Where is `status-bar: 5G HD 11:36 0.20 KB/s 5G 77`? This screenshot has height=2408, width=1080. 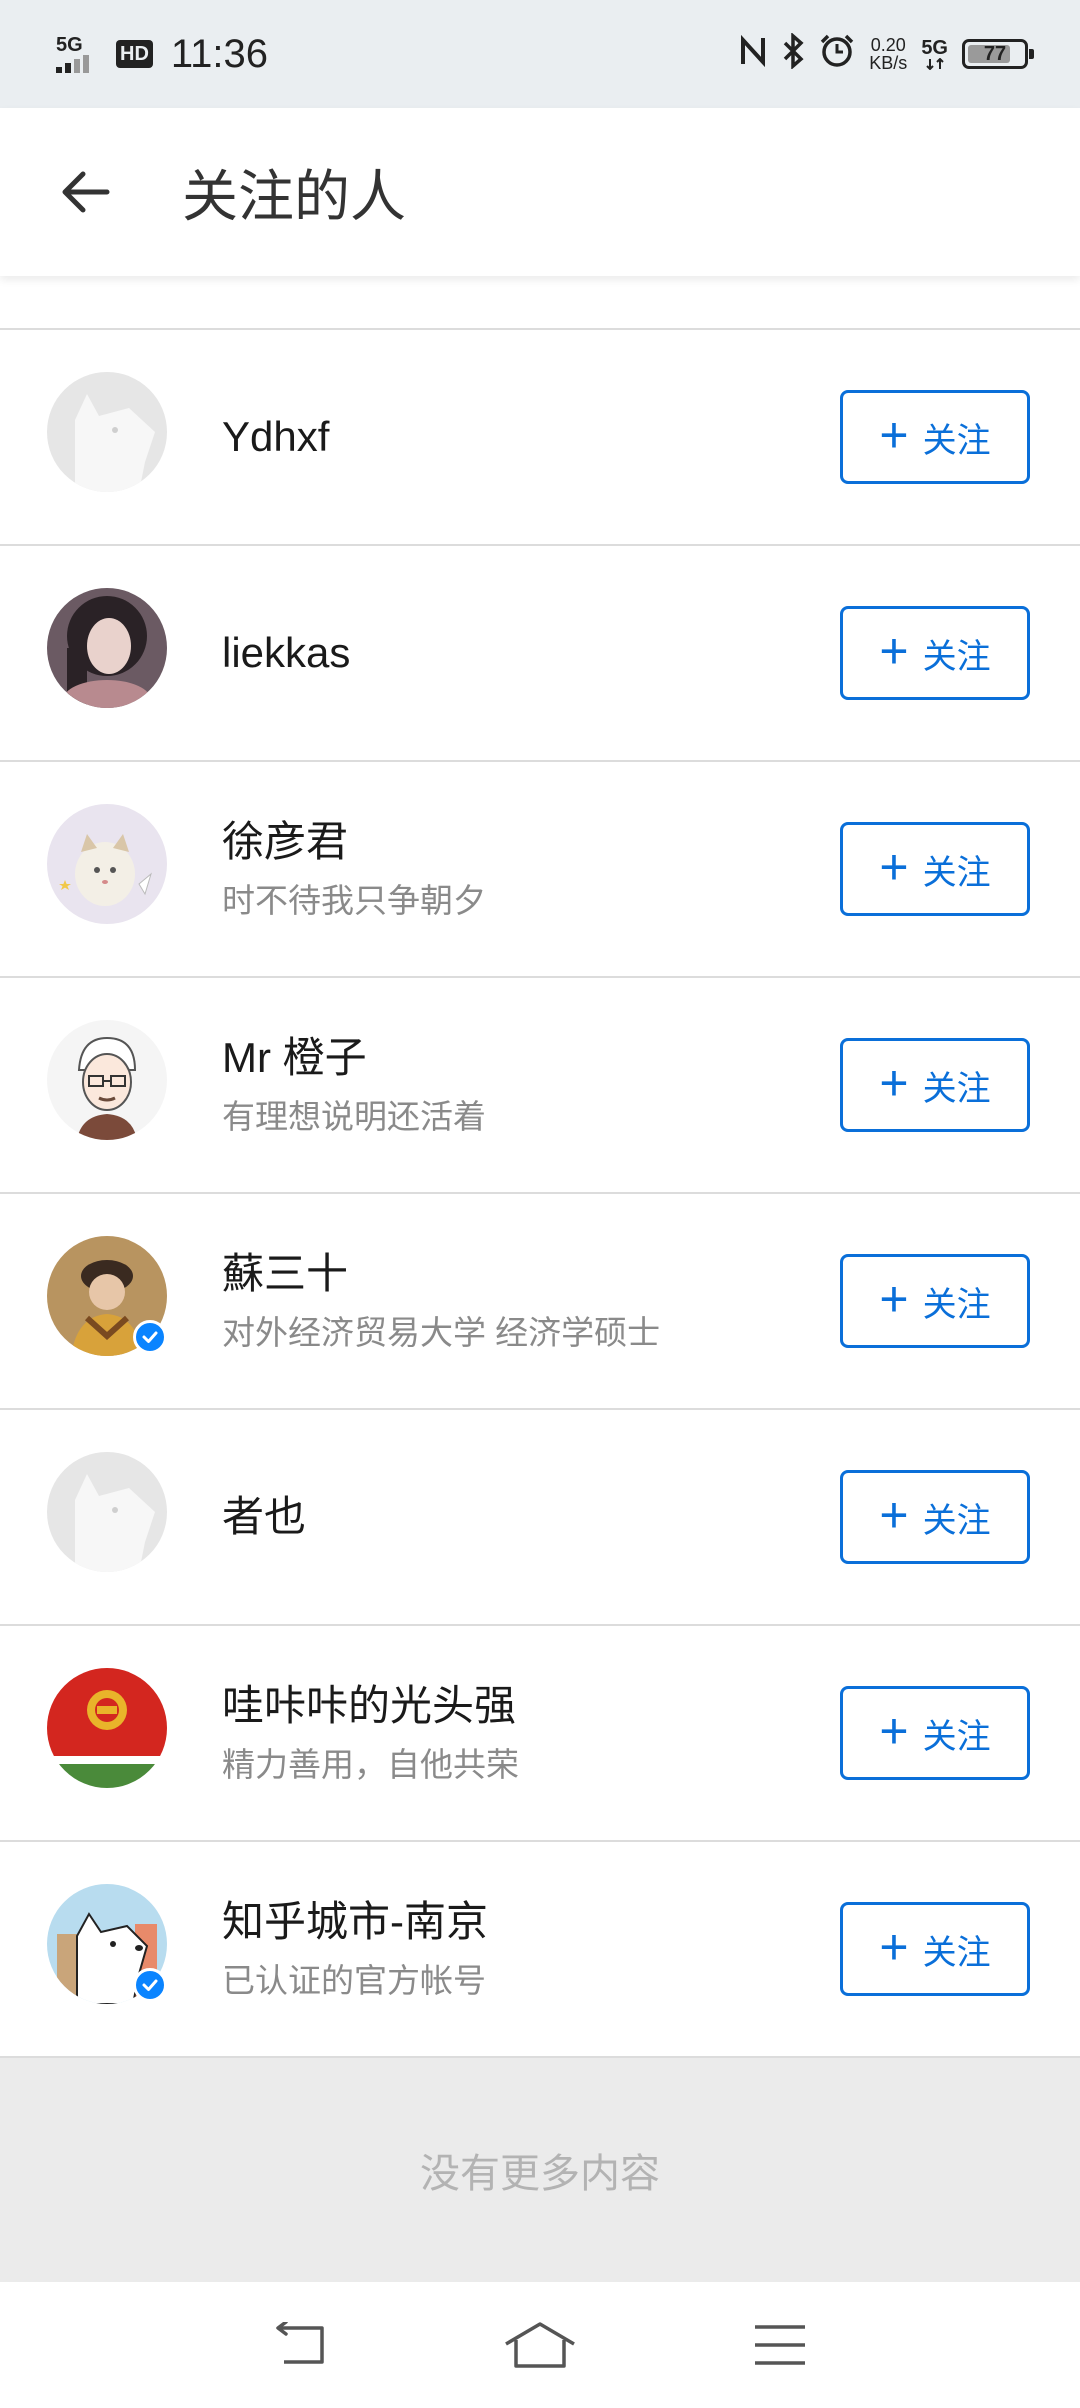
status-bar: 5G HD 11:36 0.20 KB/s 5G 77 is located at coordinates (540, 54).